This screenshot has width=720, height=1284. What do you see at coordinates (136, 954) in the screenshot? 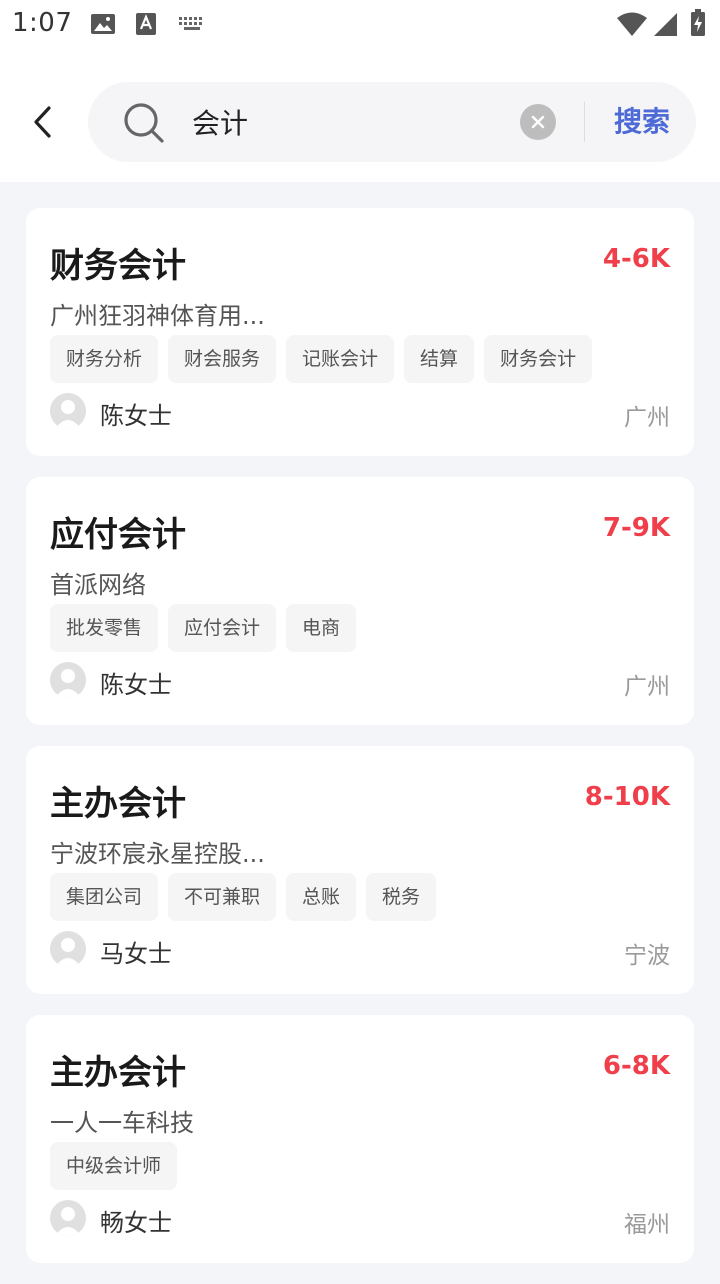
I see `recruiter-name: 马女士` at bounding box center [136, 954].